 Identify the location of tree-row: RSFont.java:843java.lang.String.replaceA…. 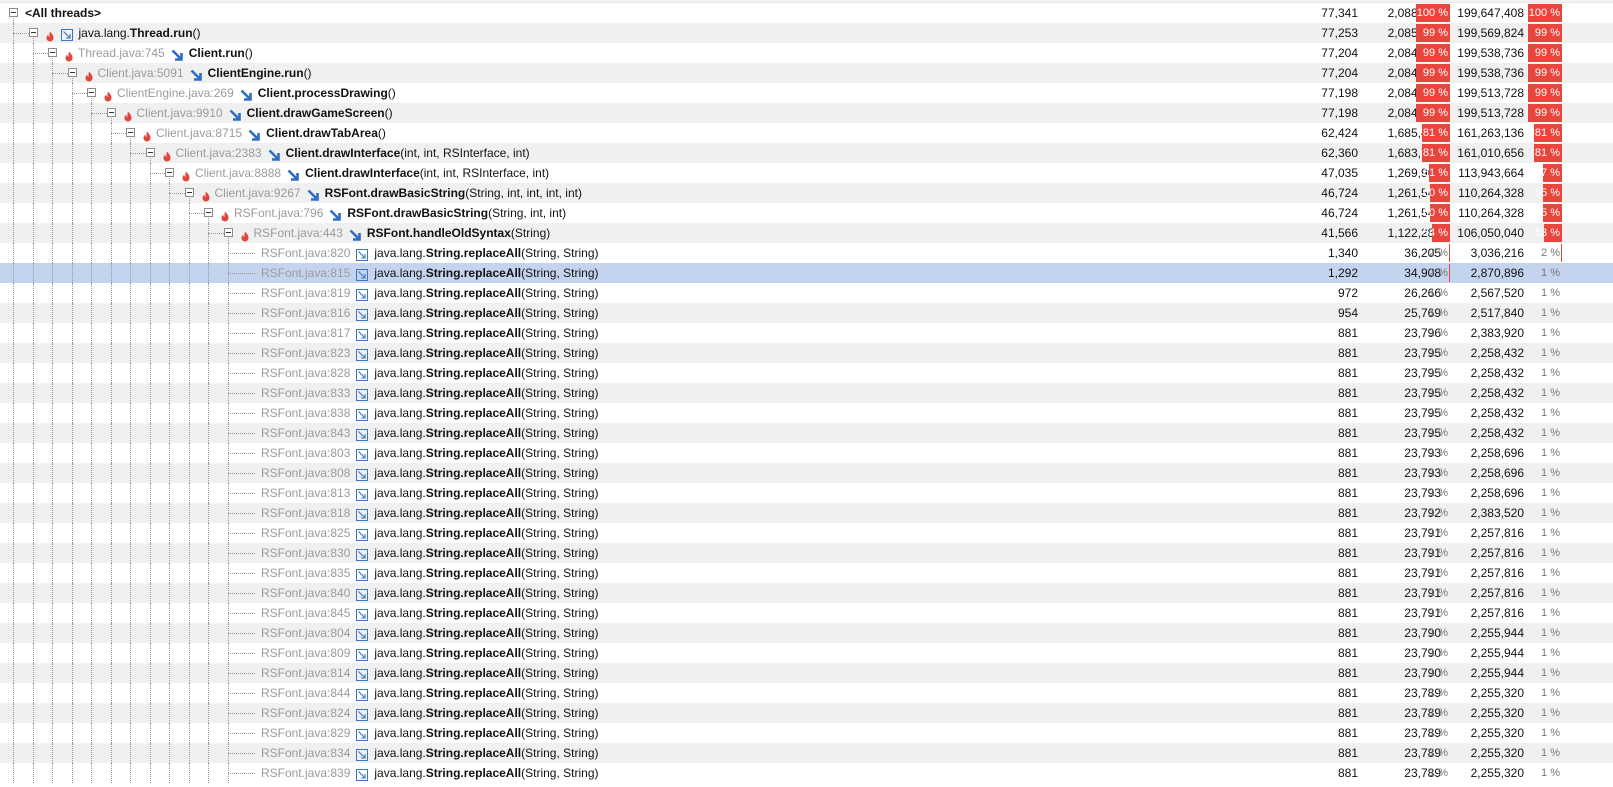
(806, 433).